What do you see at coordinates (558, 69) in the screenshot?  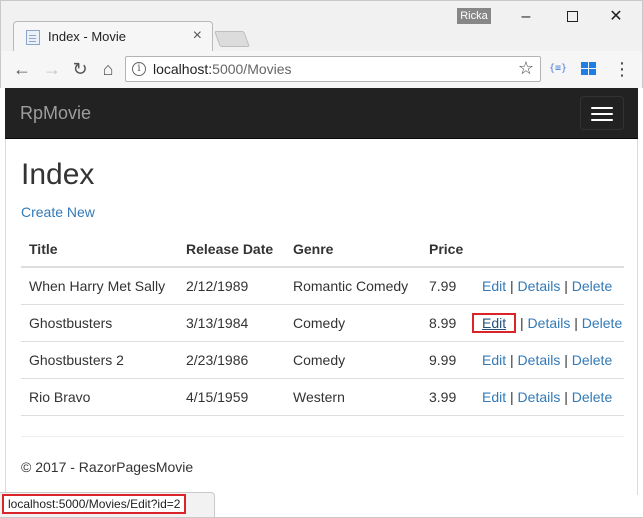 I see `extension-icon: {≡}` at bounding box center [558, 69].